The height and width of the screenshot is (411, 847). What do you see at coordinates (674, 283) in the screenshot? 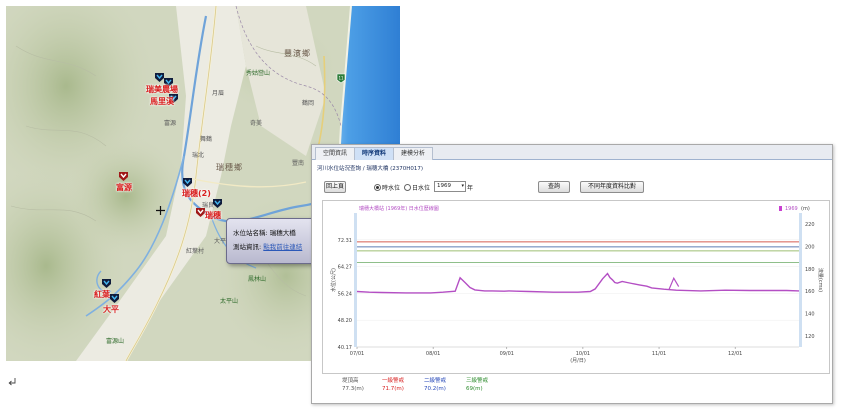
I see `series-spike` at bounding box center [674, 283].